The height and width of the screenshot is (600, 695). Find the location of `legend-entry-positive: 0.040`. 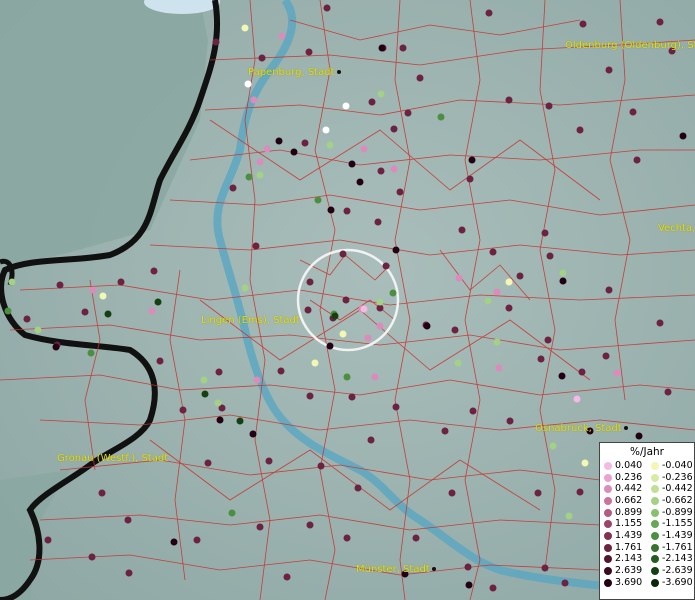

legend-entry-positive: 0.040 is located at coordinates (623, 465).